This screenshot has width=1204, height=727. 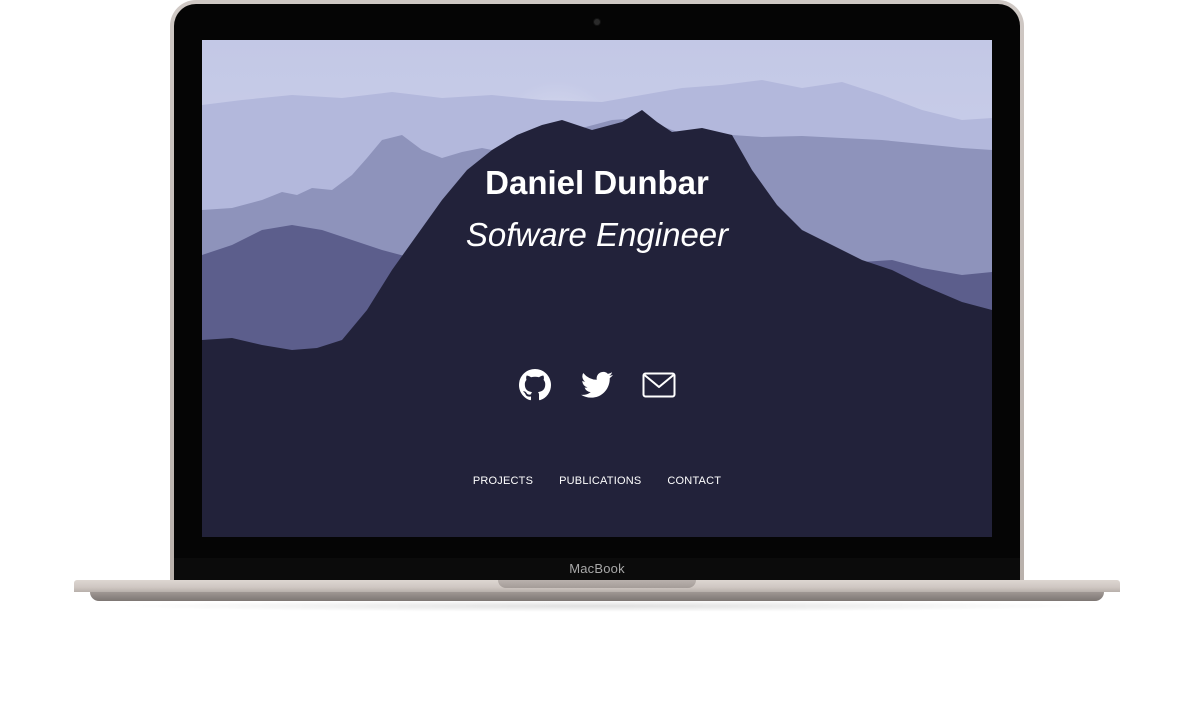 I want to click on laptop-base-bottom, so click(x=597, y=596).